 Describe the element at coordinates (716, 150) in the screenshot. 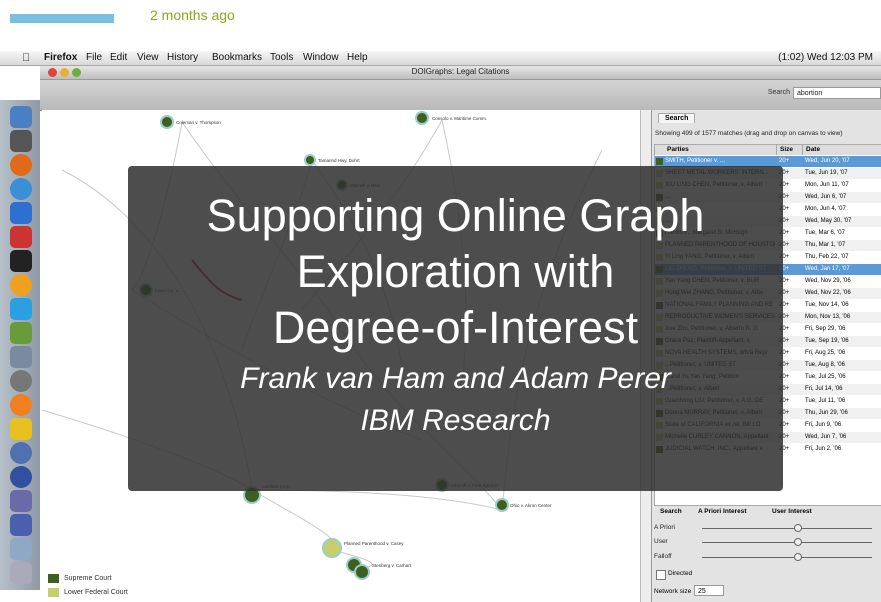

I see `column-header-parties: Parties` at that location.